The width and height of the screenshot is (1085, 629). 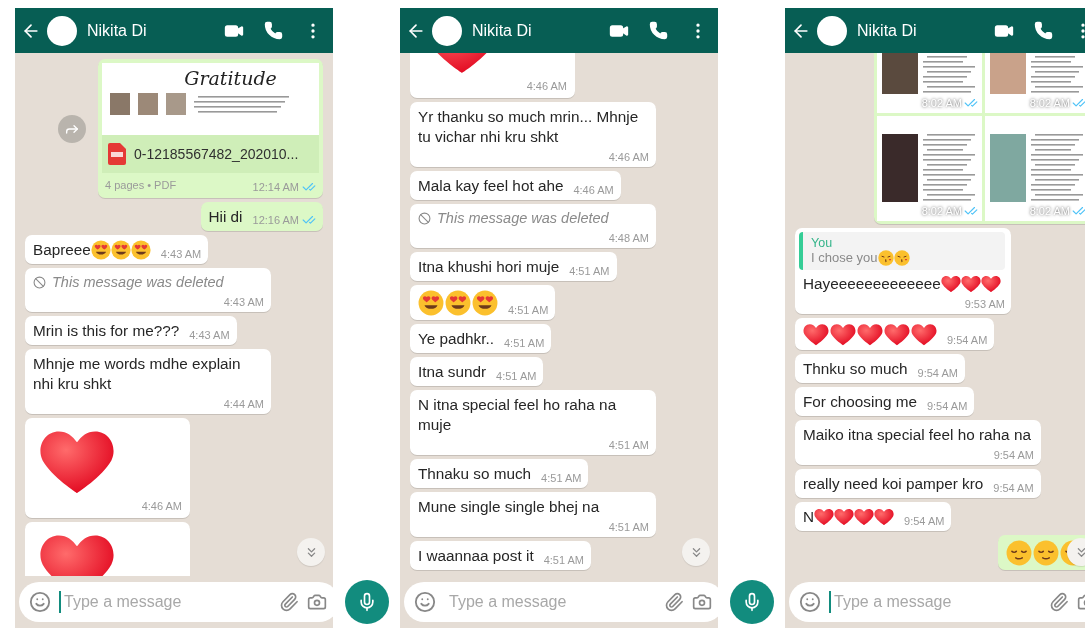 What do you see at coordinates (141, 185) in the screenshot?
I see `document-info: 4 pages • PDF` at bounding box center [141, 185].